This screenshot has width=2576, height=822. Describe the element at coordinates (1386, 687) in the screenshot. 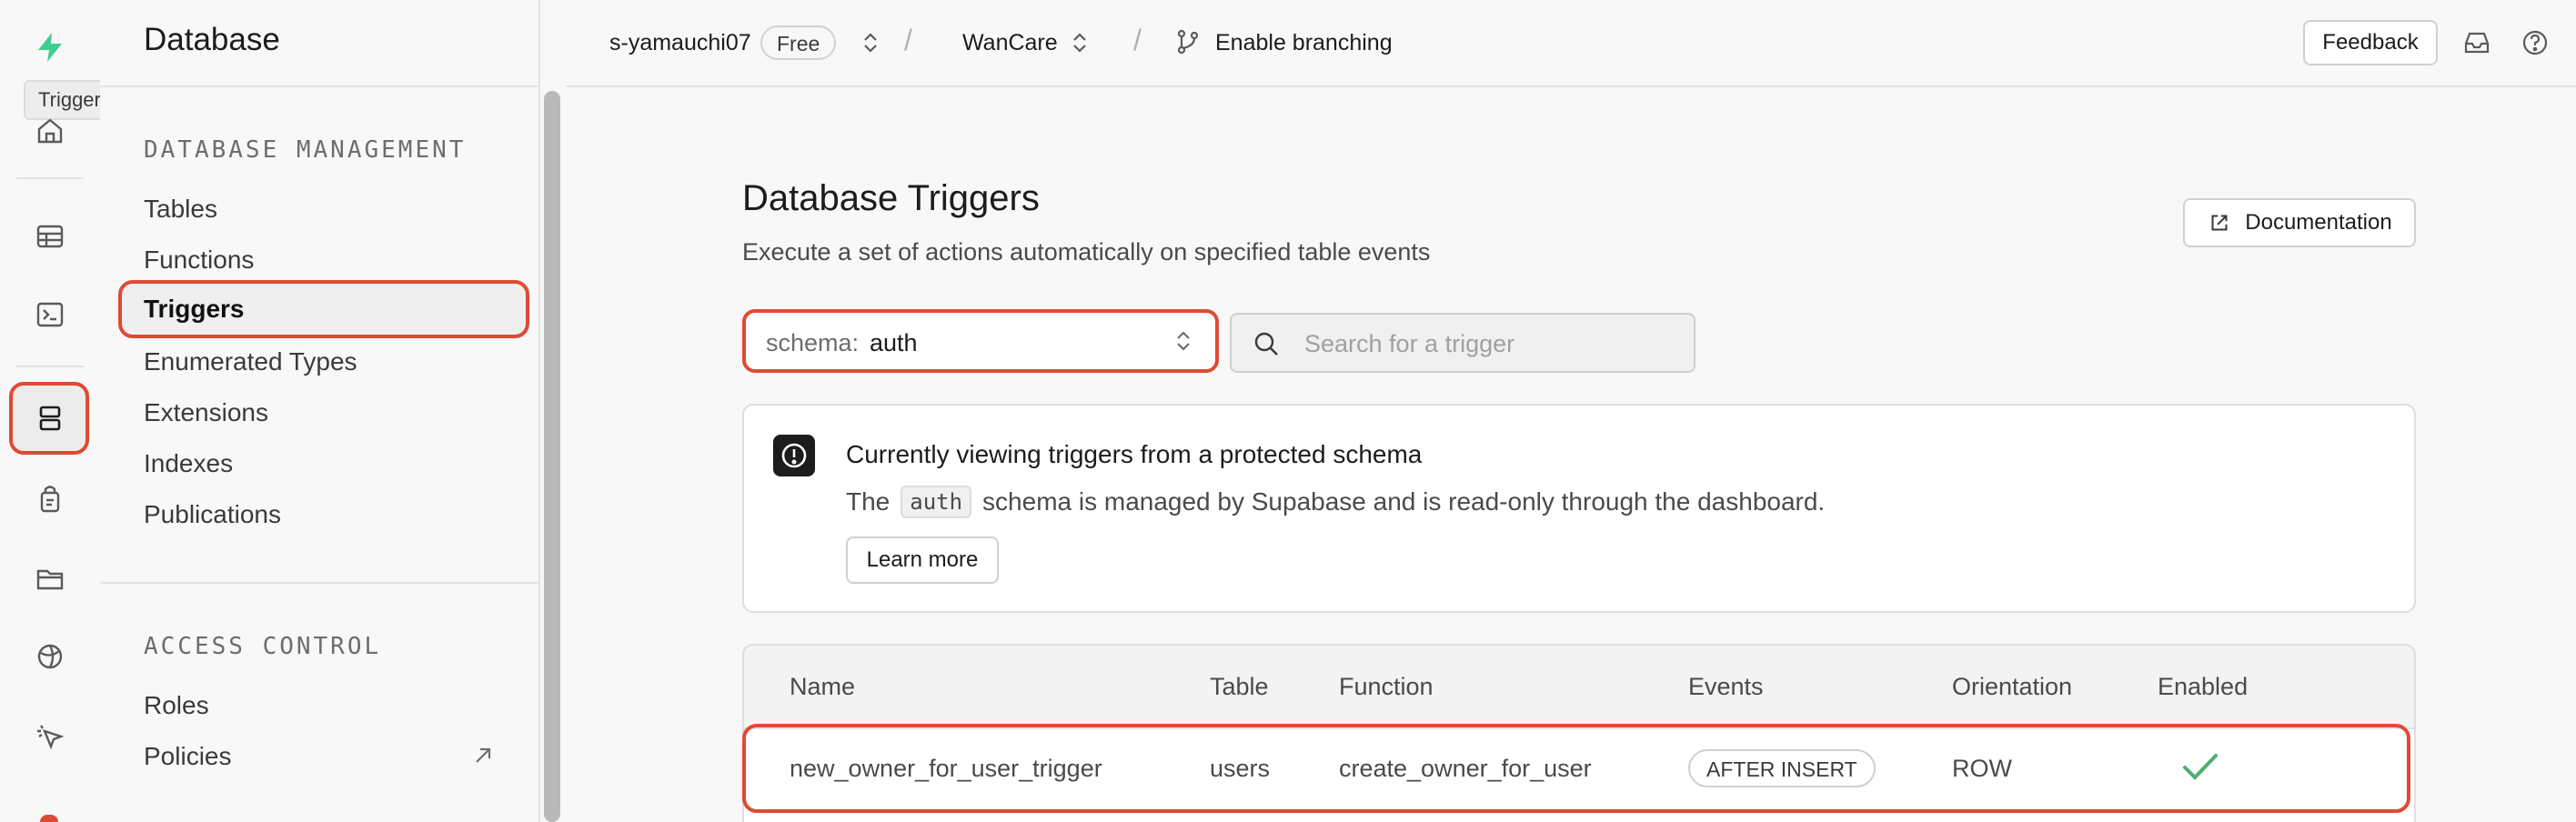

I see `column-header-function: Function` at that location.